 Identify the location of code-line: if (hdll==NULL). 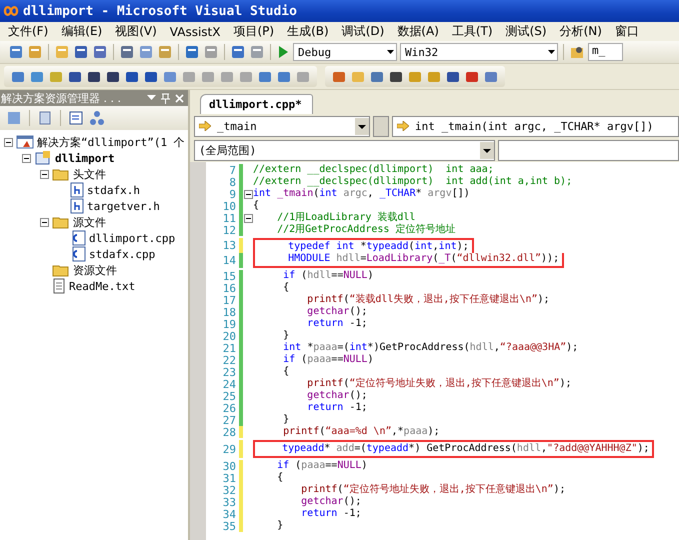
(328, 276).